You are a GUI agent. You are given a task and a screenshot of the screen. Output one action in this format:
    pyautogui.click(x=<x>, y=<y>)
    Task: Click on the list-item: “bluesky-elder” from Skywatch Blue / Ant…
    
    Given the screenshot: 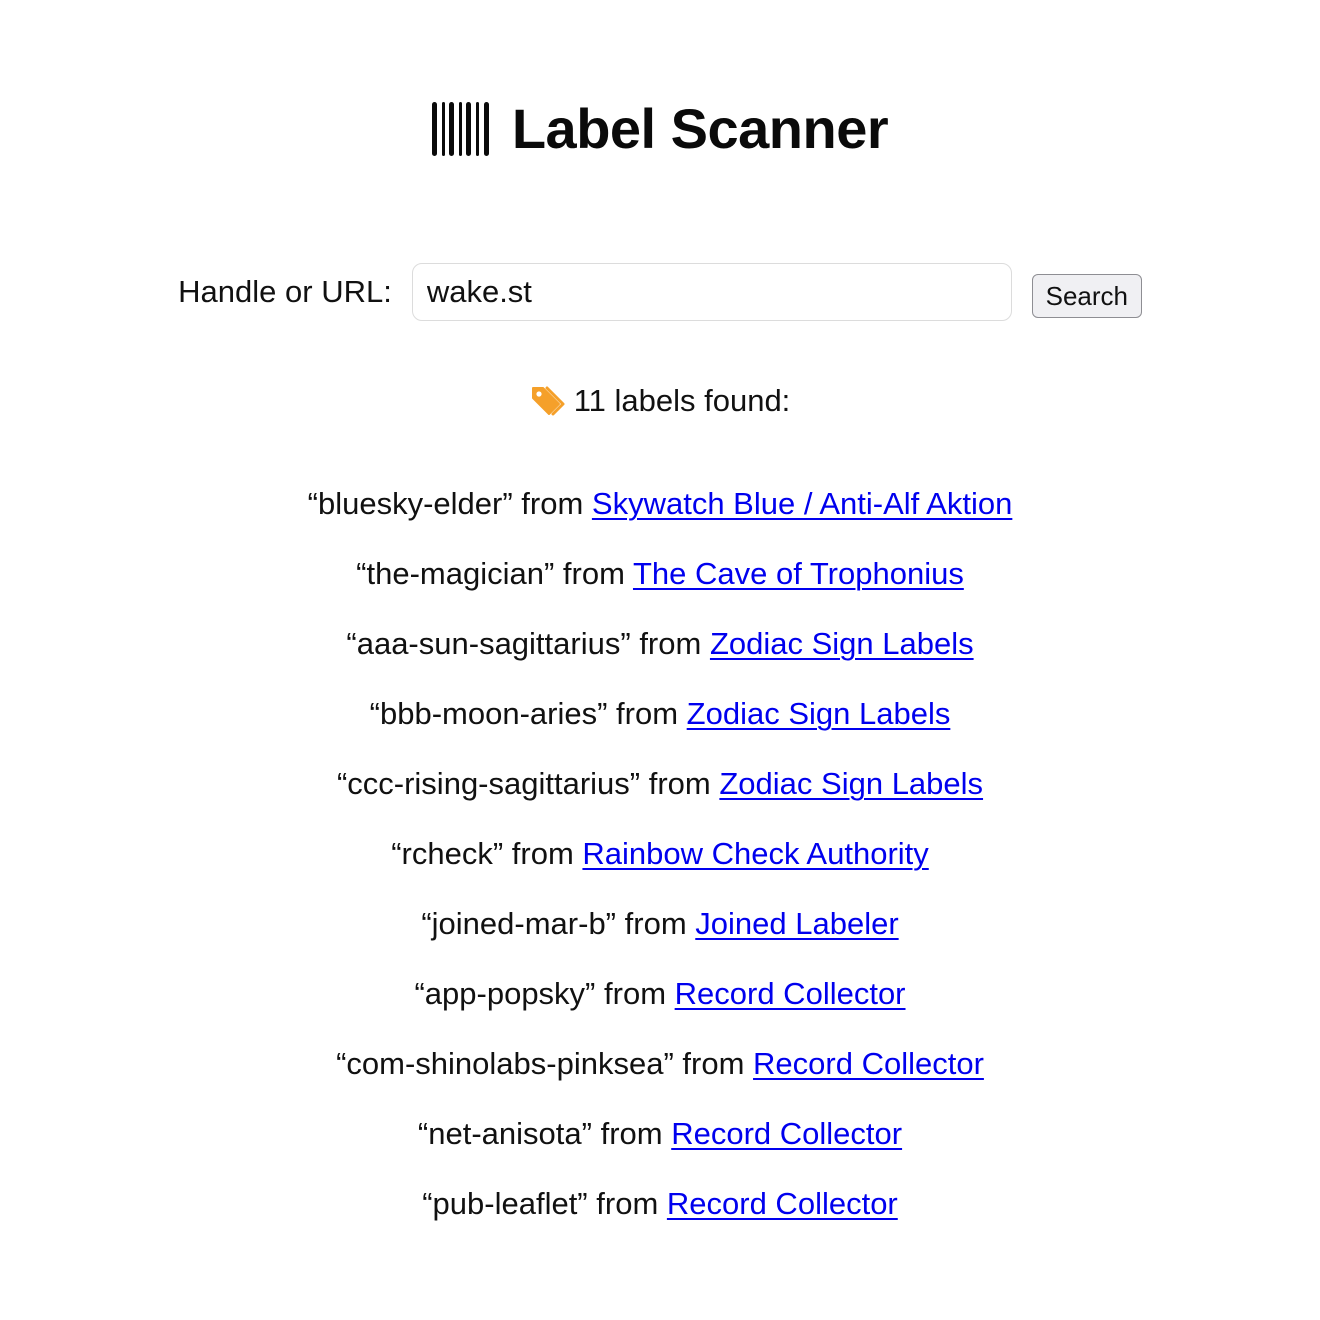 What is the action you would take?
    pyautogui.click(x=660, y=513)
    